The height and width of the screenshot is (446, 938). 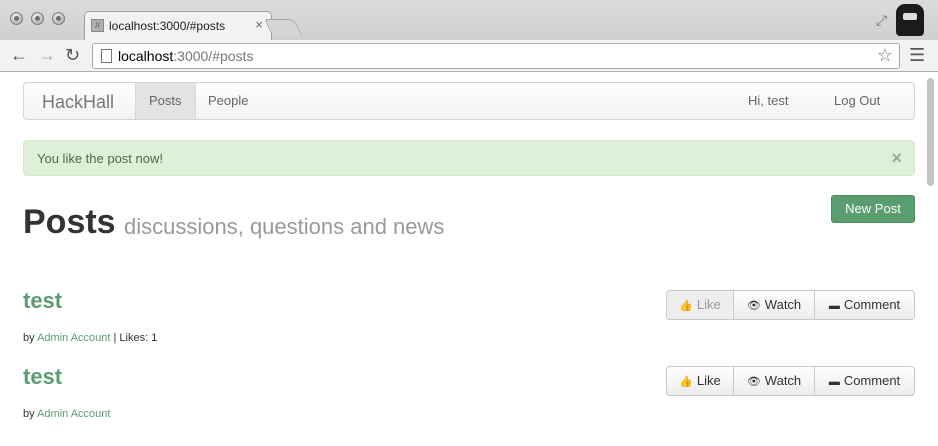 I want to click on address-bar: localhost:3000/#posts ☆, so click(x=496, y=56).